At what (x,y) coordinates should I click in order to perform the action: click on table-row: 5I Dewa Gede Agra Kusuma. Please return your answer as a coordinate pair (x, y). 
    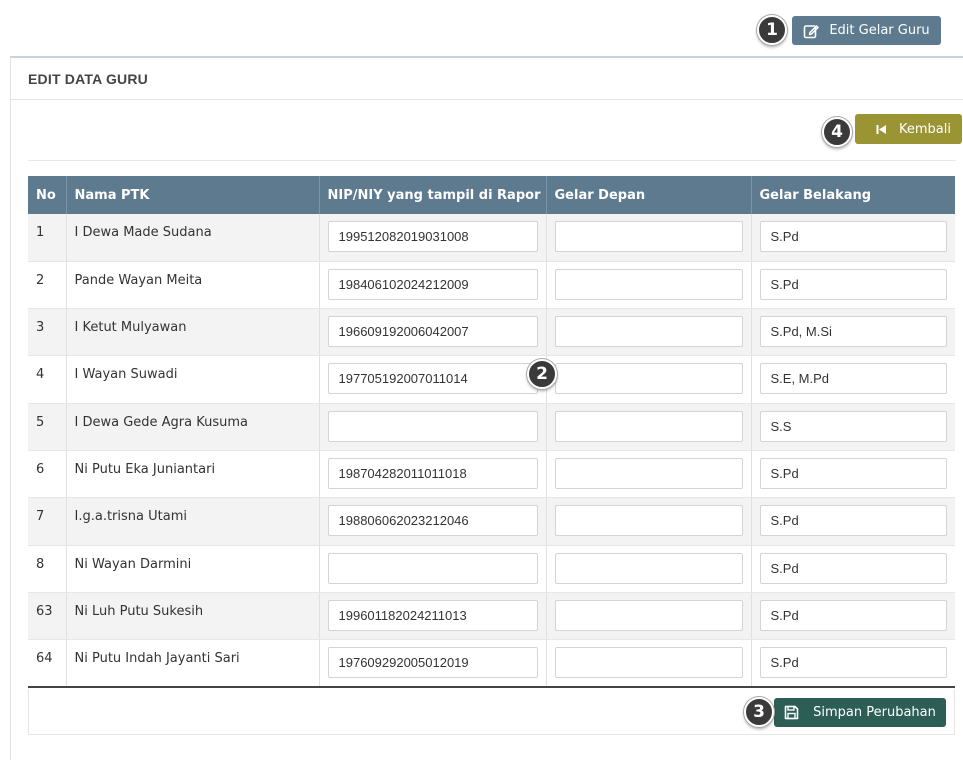
    Looking at the image, I should click on (491, 427).